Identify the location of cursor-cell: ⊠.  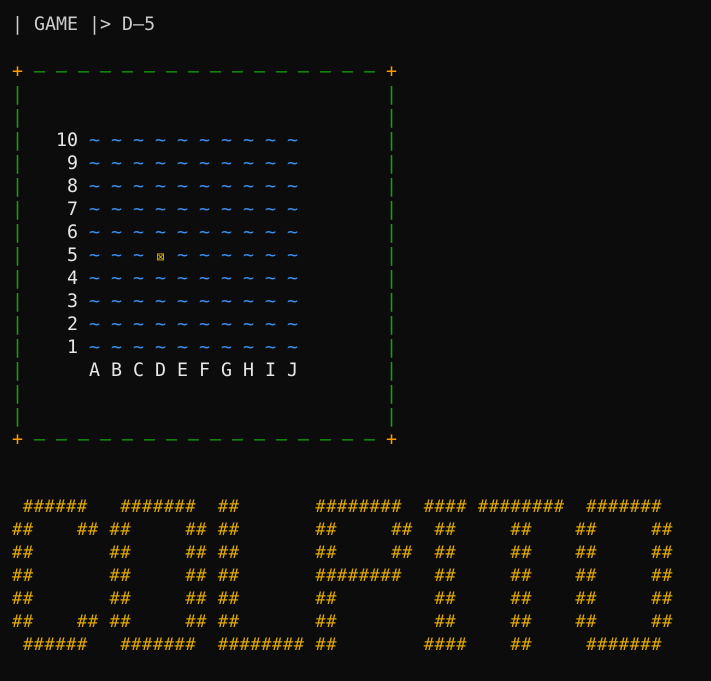
(160, 257).